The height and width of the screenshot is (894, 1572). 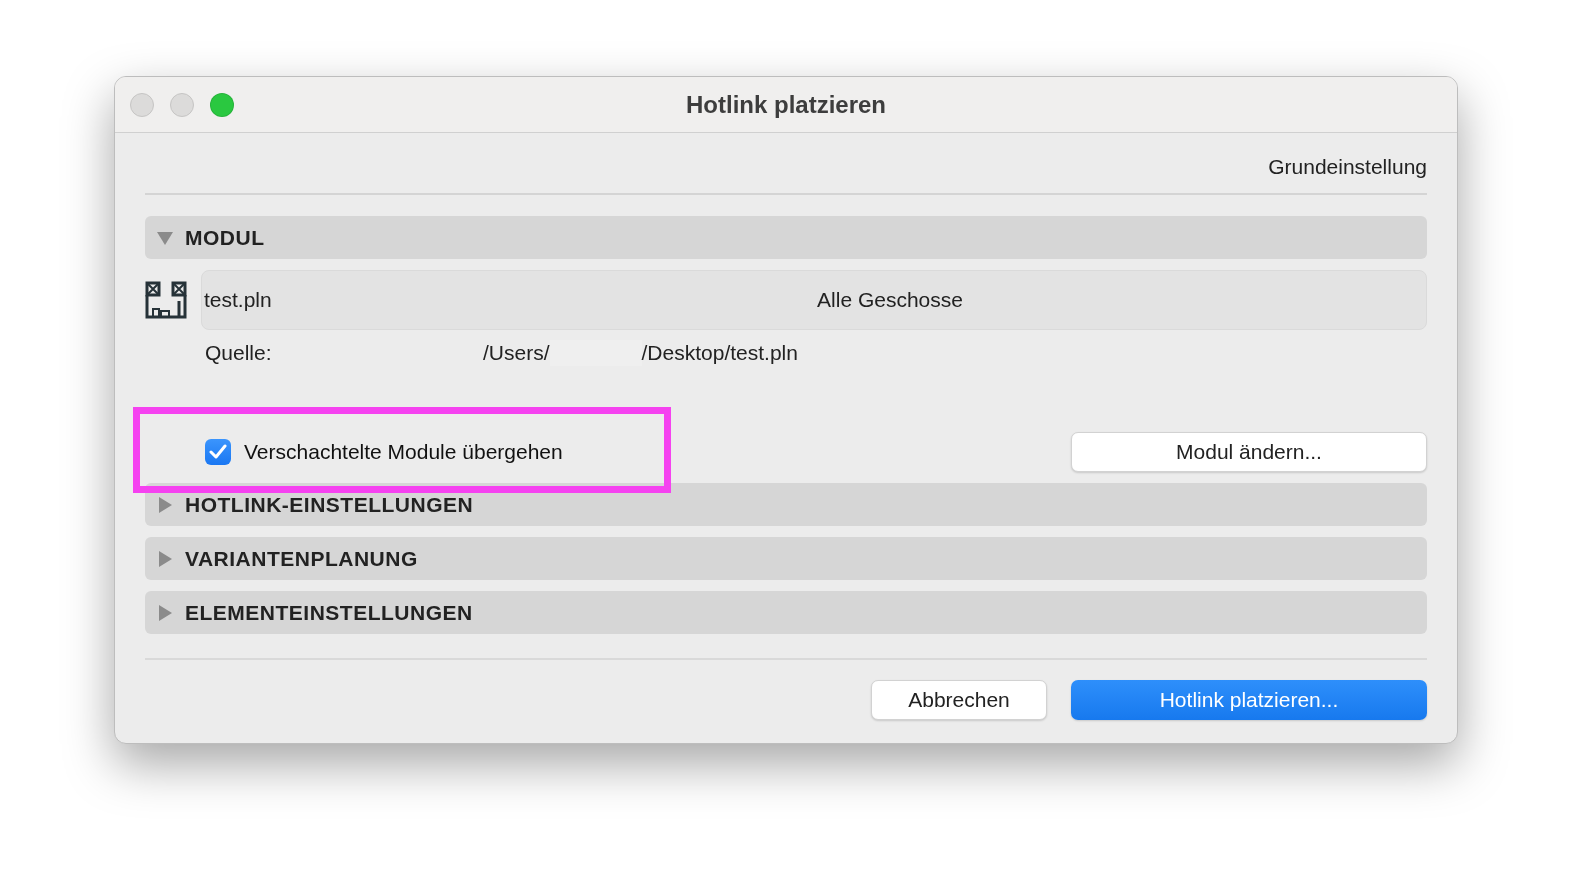 I want to click on zoom-window-button, so click(x=222, y=104).